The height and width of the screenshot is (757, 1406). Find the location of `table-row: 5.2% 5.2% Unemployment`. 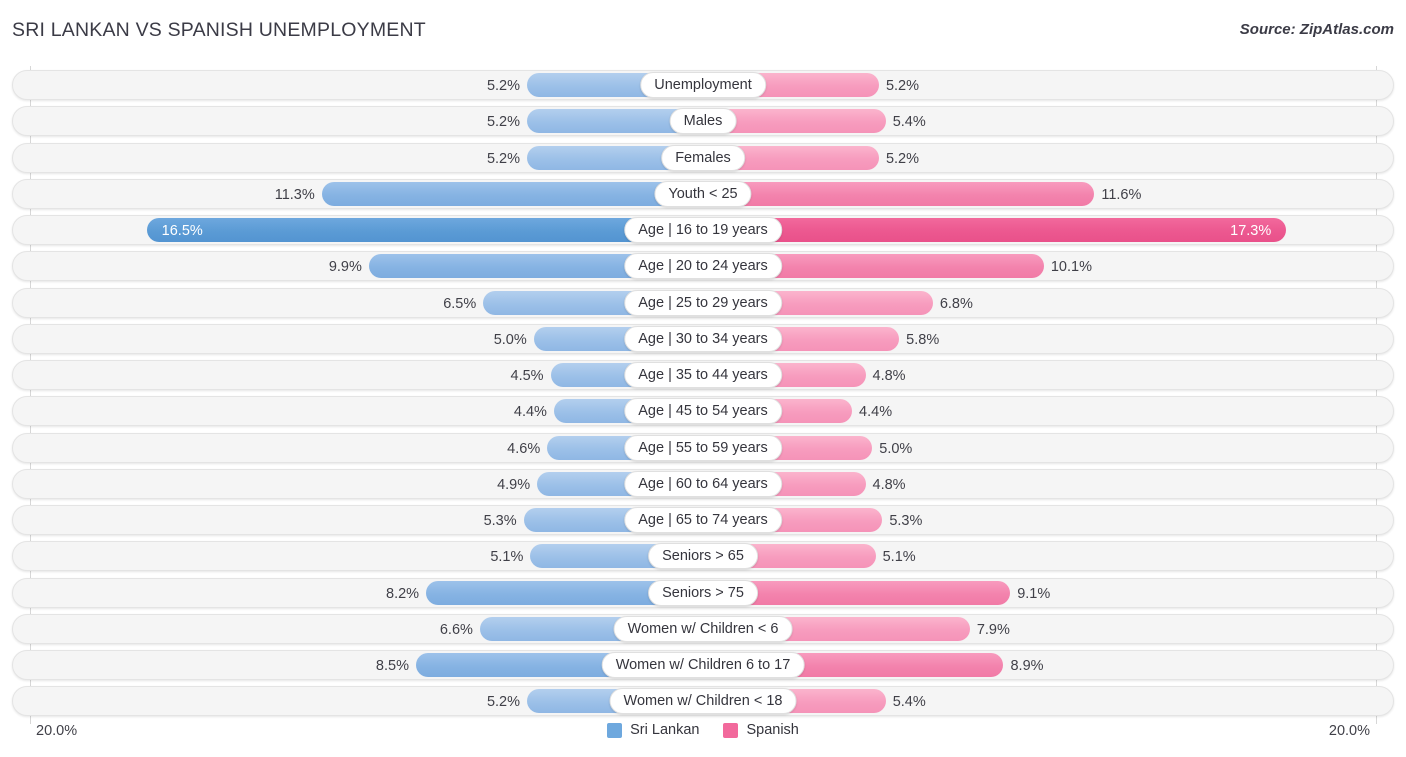

table-row: 5.2% 5.2% Unemployment is located at coordinates (703, 85).